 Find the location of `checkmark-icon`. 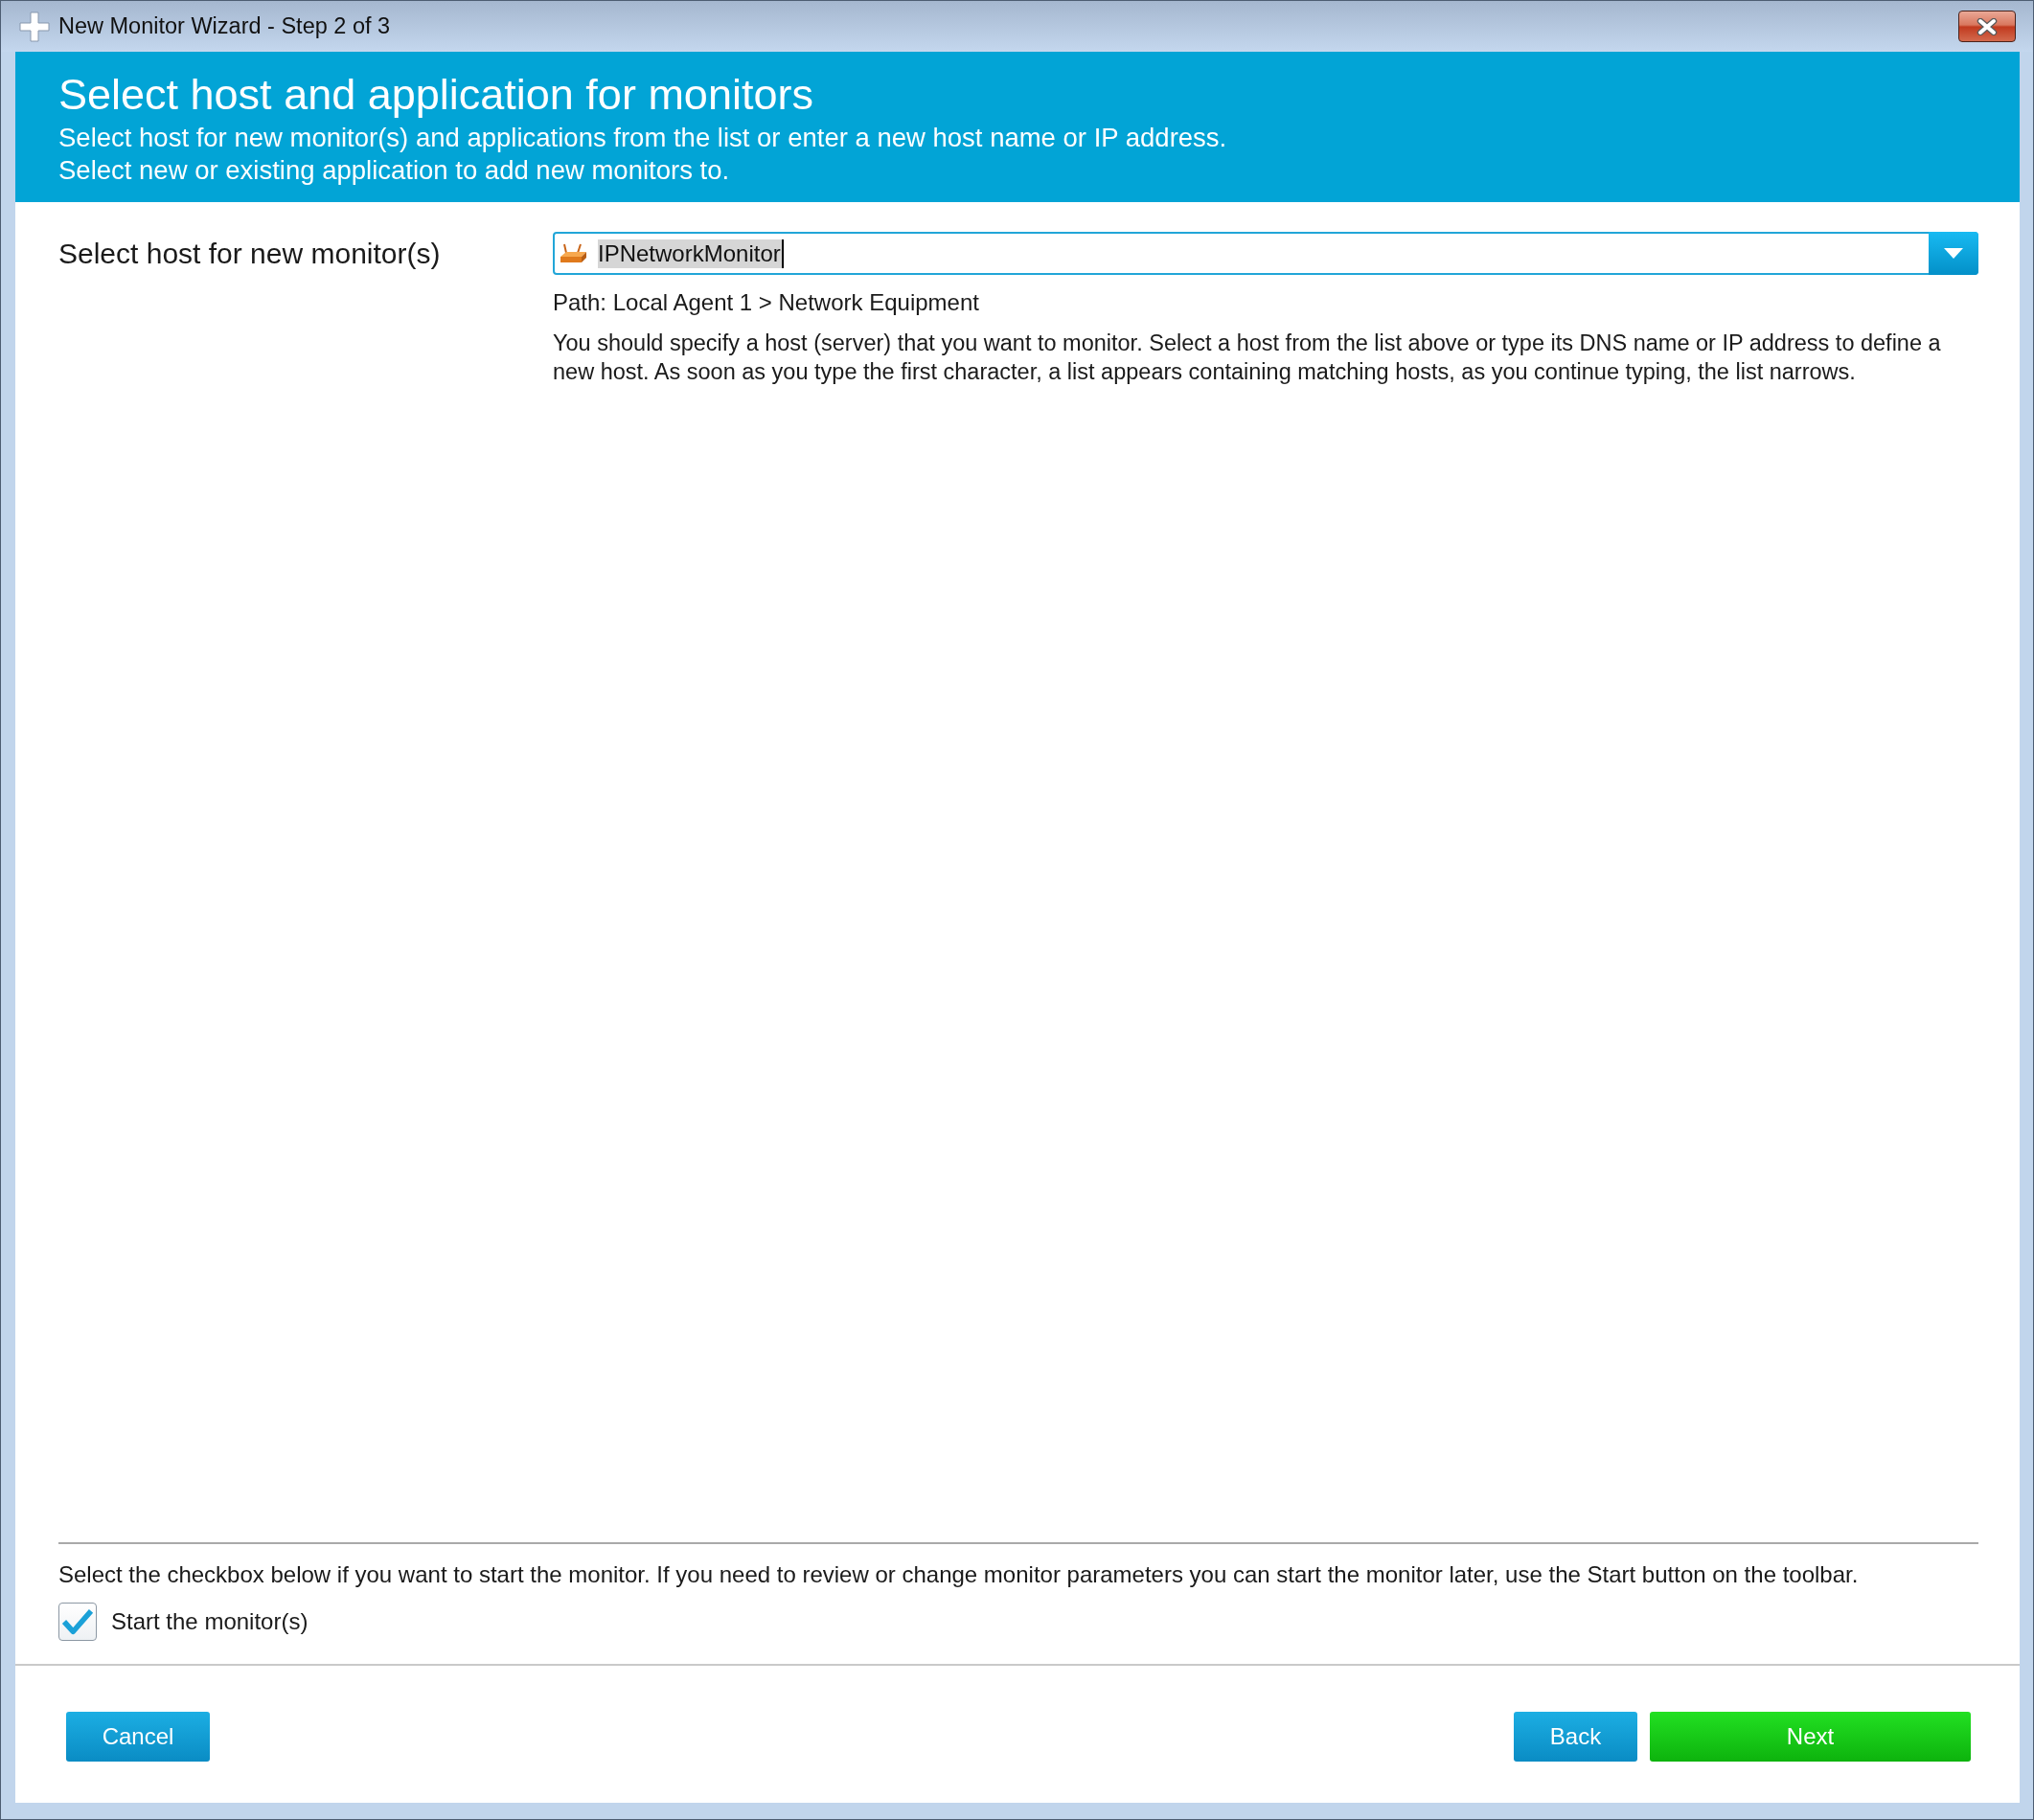

checkmark-icon is located at coordinates (78, 1621).